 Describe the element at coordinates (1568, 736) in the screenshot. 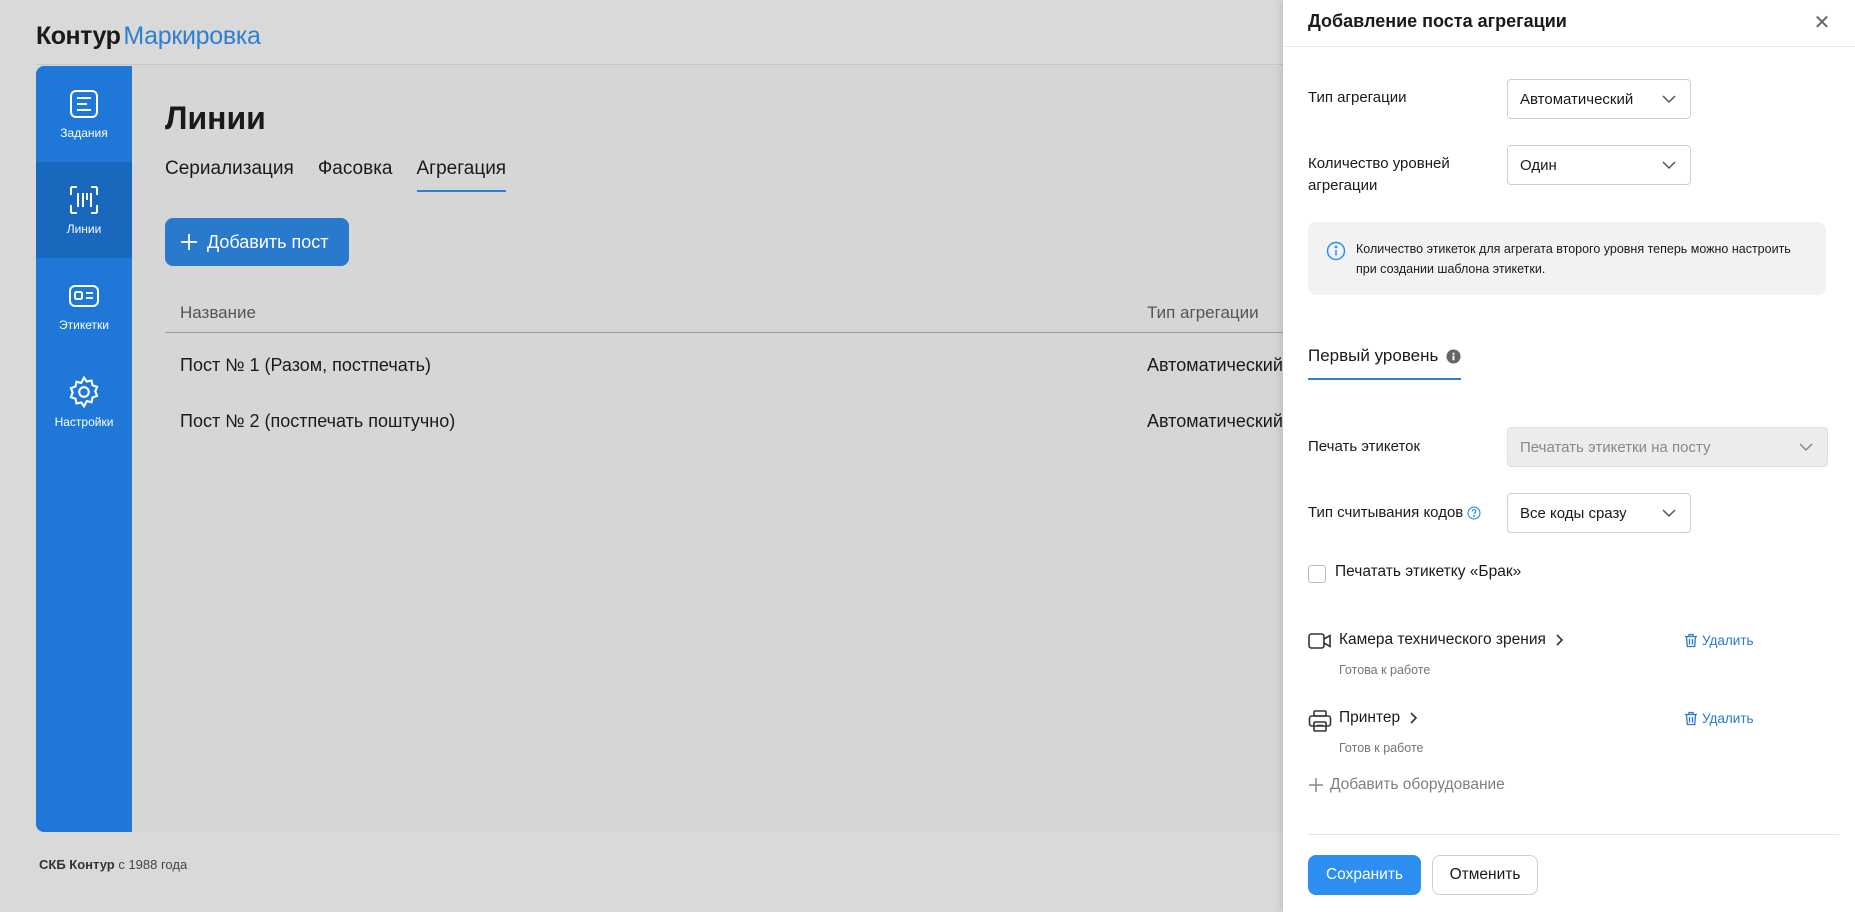

I see `equipment-printer: Принтер Готов к работе Удалить` at that location.